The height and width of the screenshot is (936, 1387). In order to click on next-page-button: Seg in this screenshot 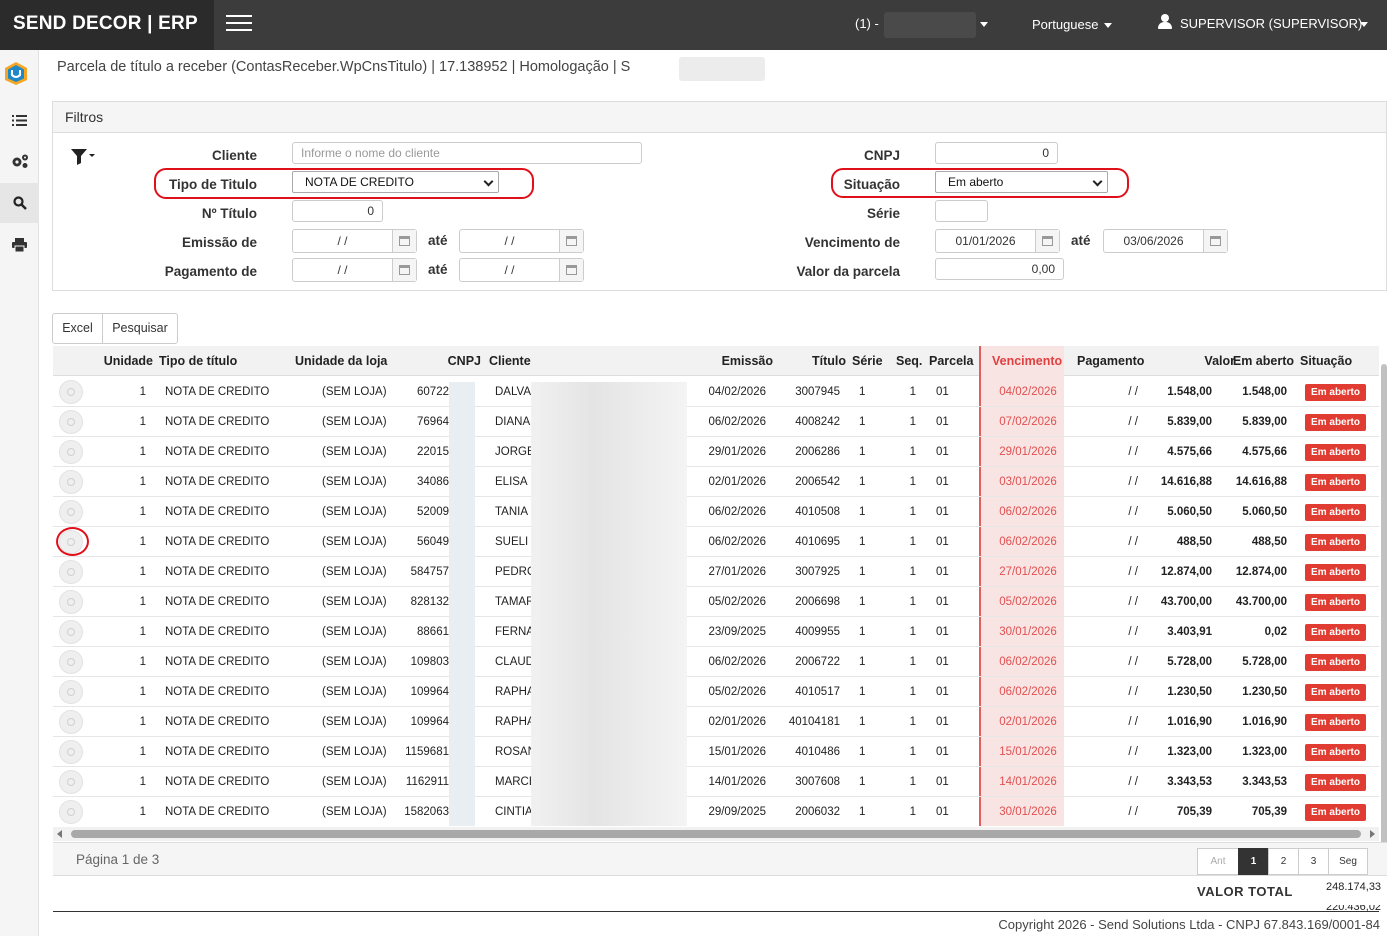, I will do `click(1348, 861)`.